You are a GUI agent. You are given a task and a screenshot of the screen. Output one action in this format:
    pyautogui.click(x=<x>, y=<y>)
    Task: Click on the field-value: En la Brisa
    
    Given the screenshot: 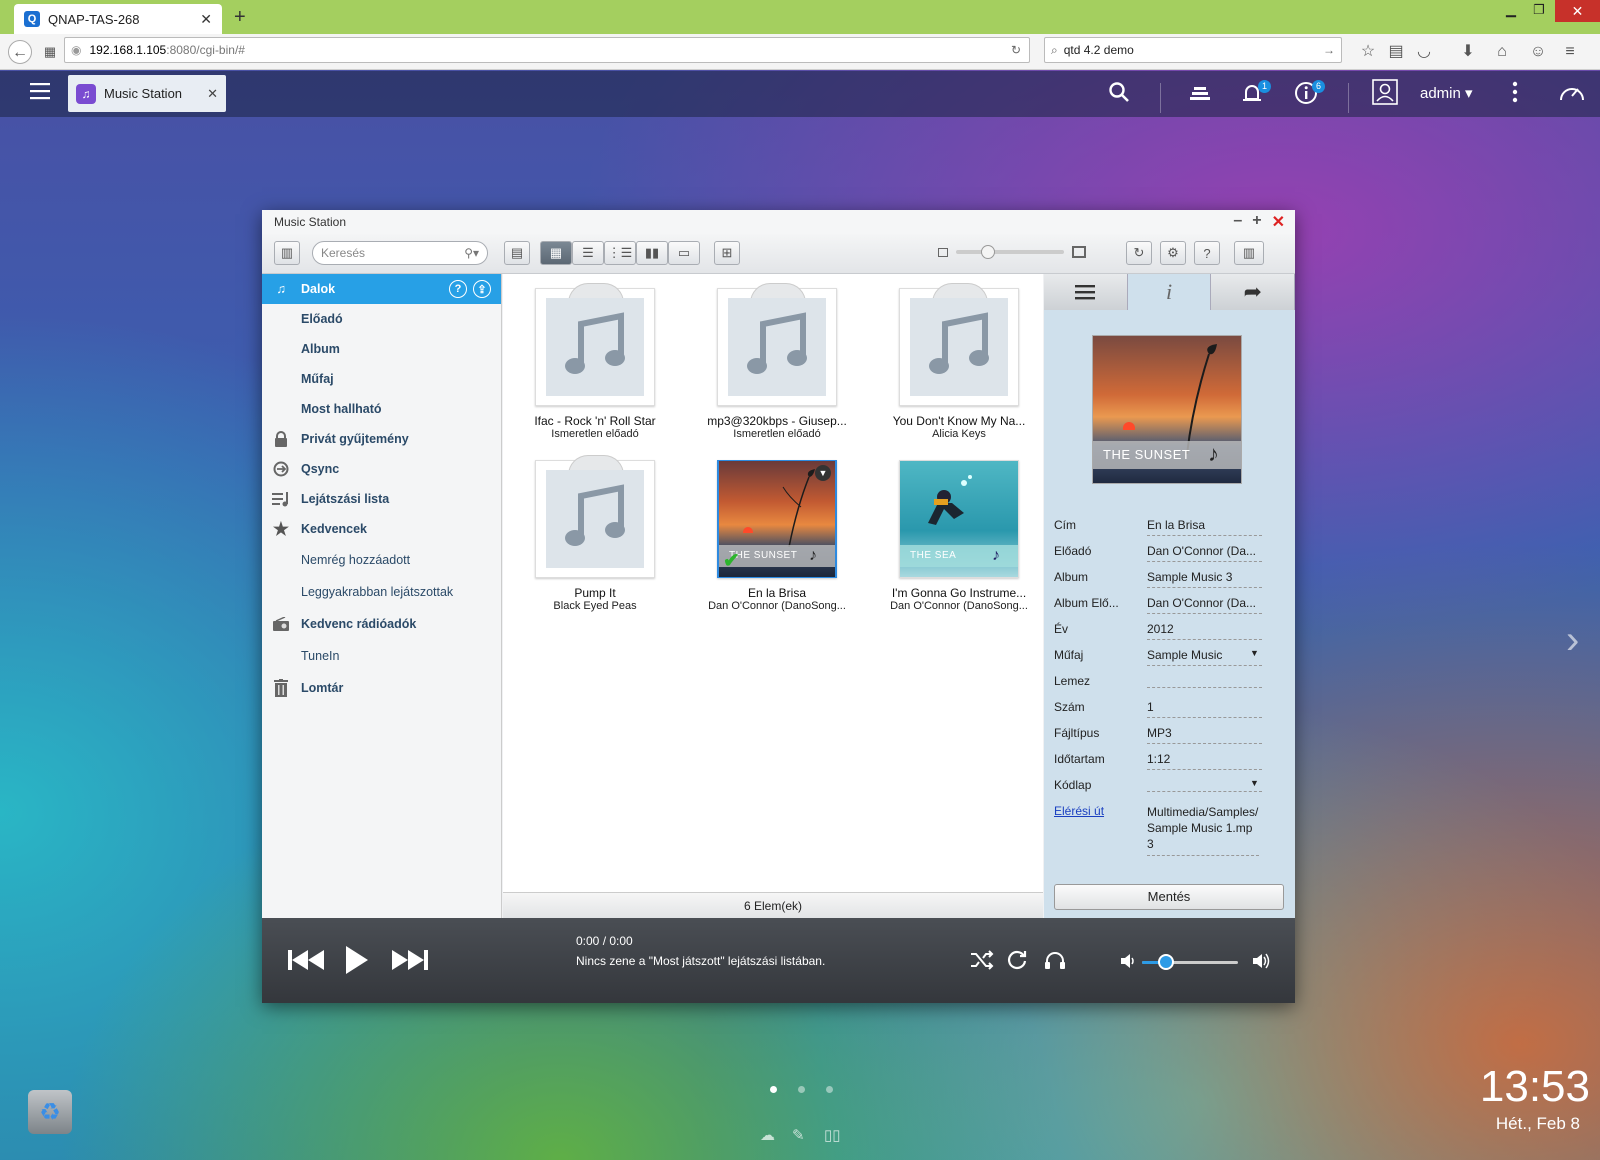 What is the action you would take?
    pyautogui.click(x=1204, y=527)
    